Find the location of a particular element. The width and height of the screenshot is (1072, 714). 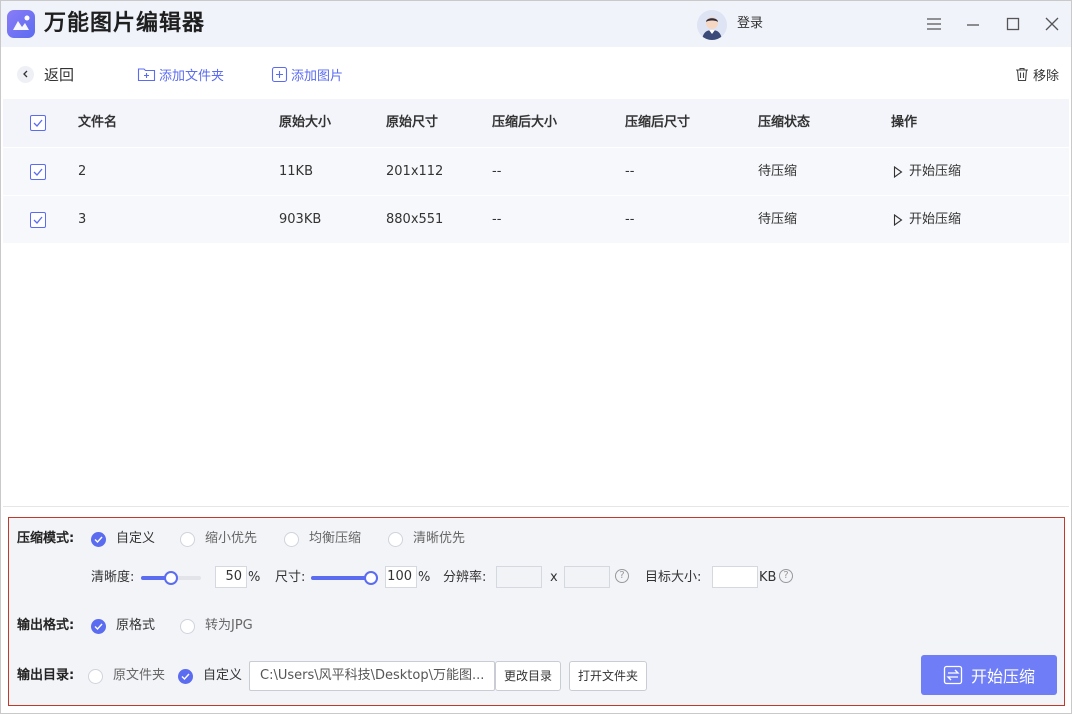

table-header: 文件名 原始大小 原始尺寸 压缩后大小 压缩后尺寸 压缩状态 操作 is located at coordinates (536, 123).